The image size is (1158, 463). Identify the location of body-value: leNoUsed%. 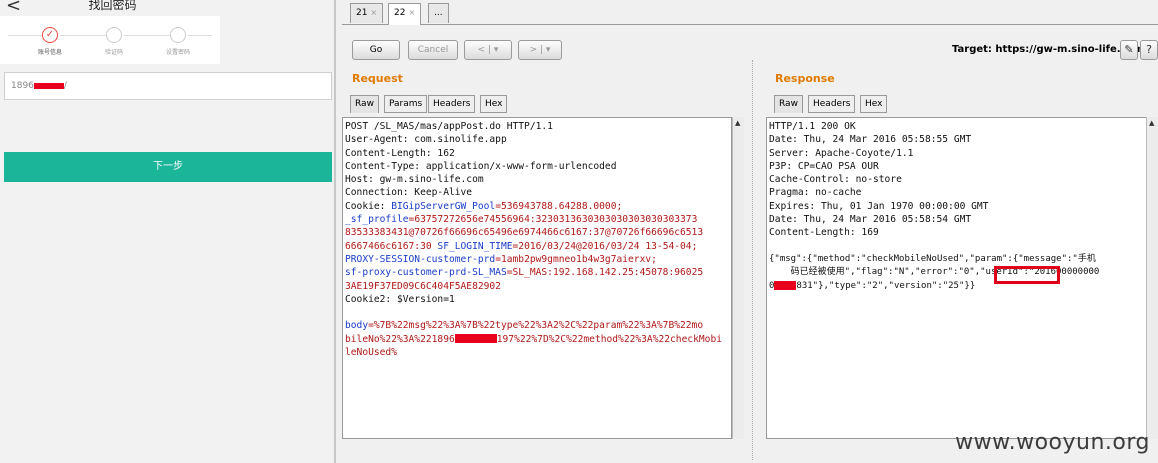
(371, 353).